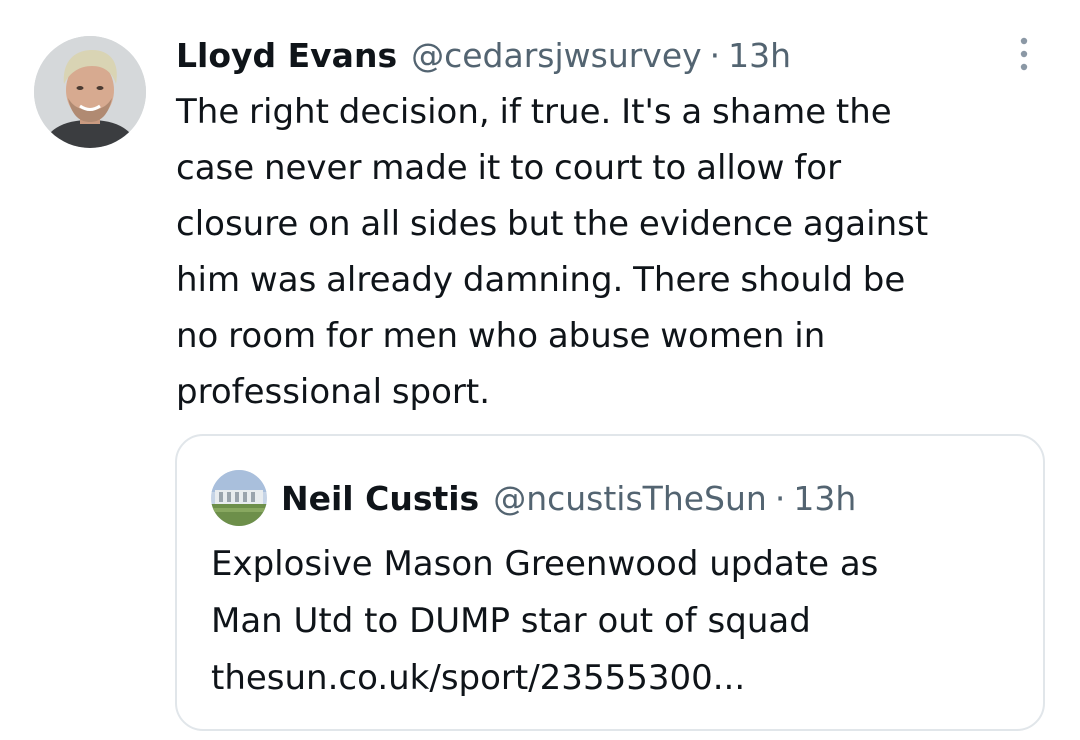  What do you see at coordinates (545, 564) in the screenshot?
I see `quoted-text-line: Explosive Mason Greenwood update as` at bounding box center [545, 564].